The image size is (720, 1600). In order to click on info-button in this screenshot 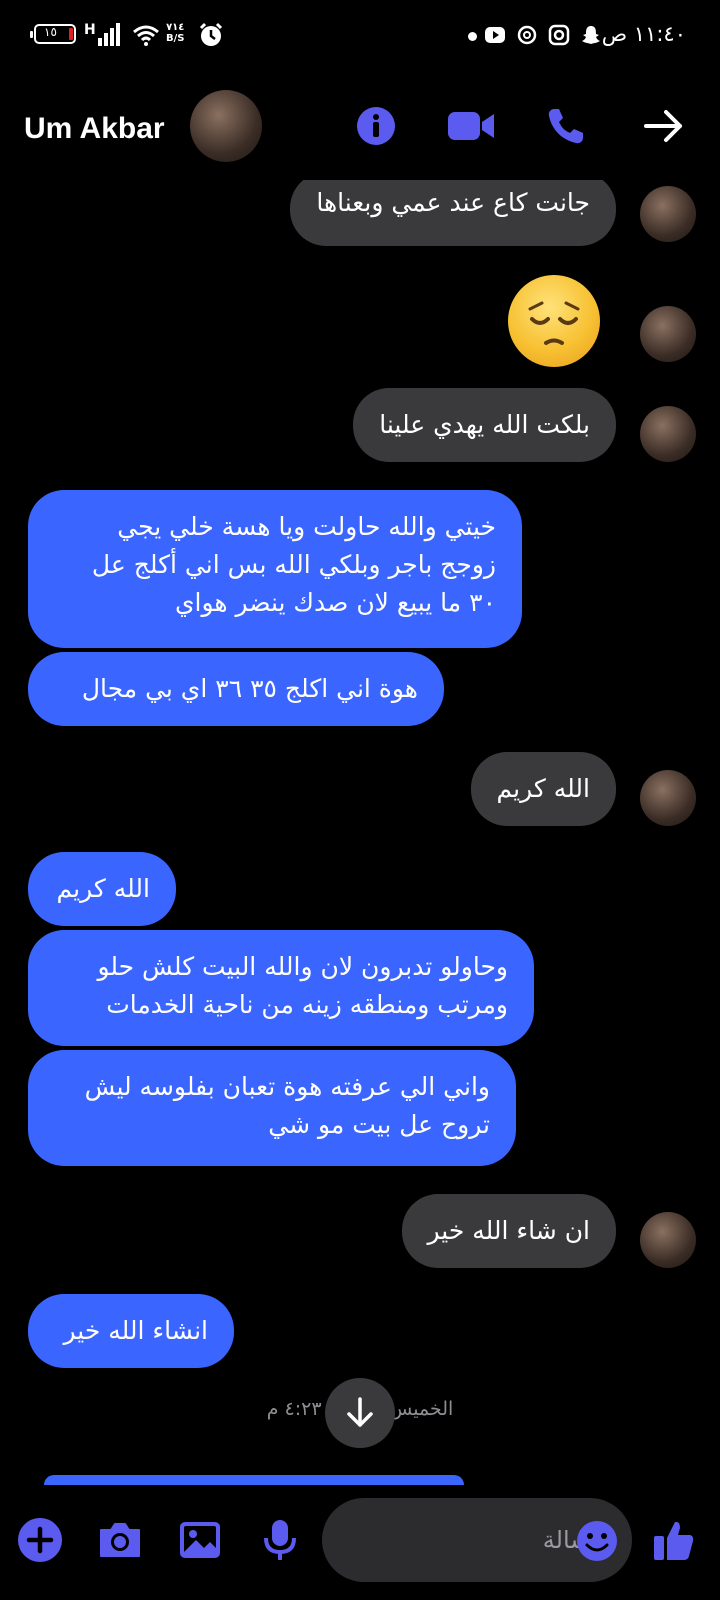, I will do `click(376, 126)`.